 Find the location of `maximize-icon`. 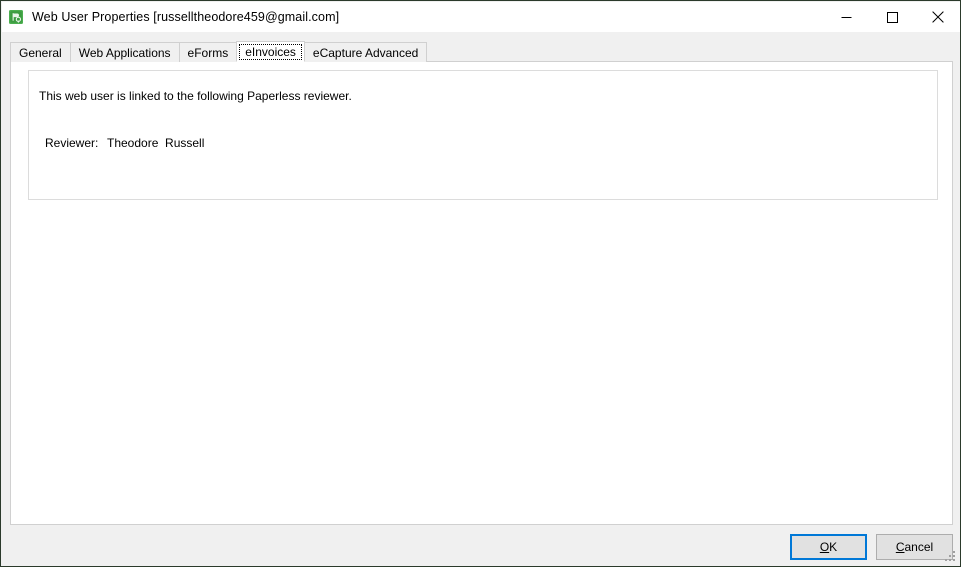

maximize-icon is located at coordinates (892, 17).